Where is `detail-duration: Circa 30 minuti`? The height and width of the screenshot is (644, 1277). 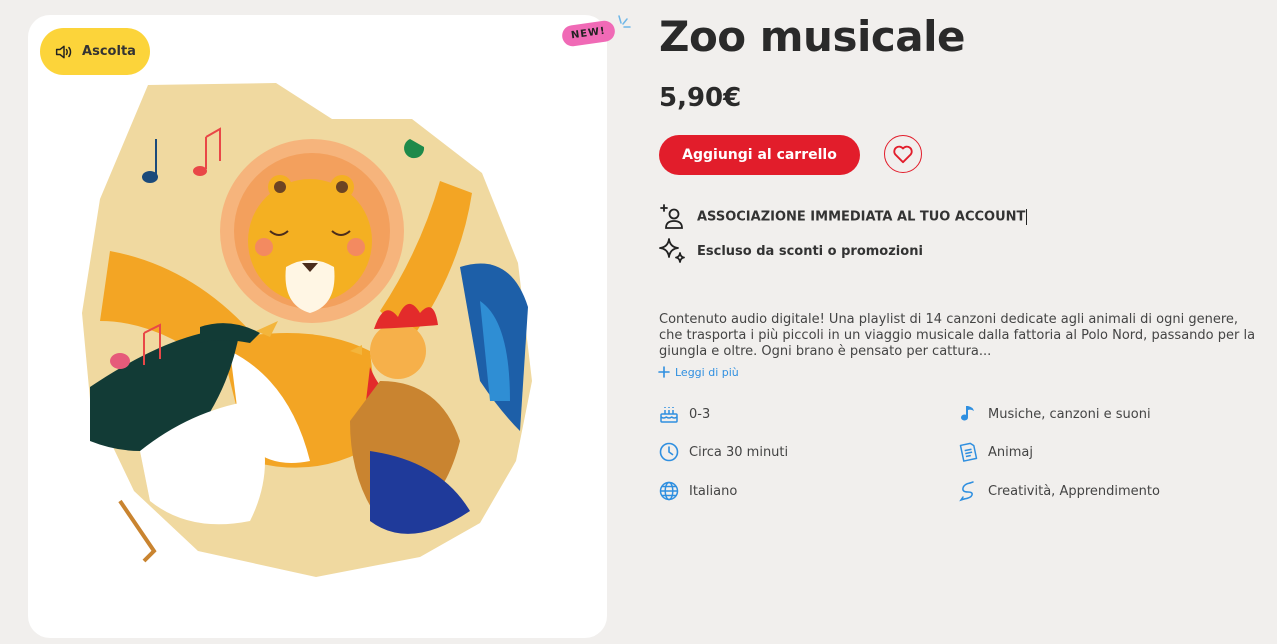 detail-duration: Circa 30 minuti is located at coordinates (723, 452).